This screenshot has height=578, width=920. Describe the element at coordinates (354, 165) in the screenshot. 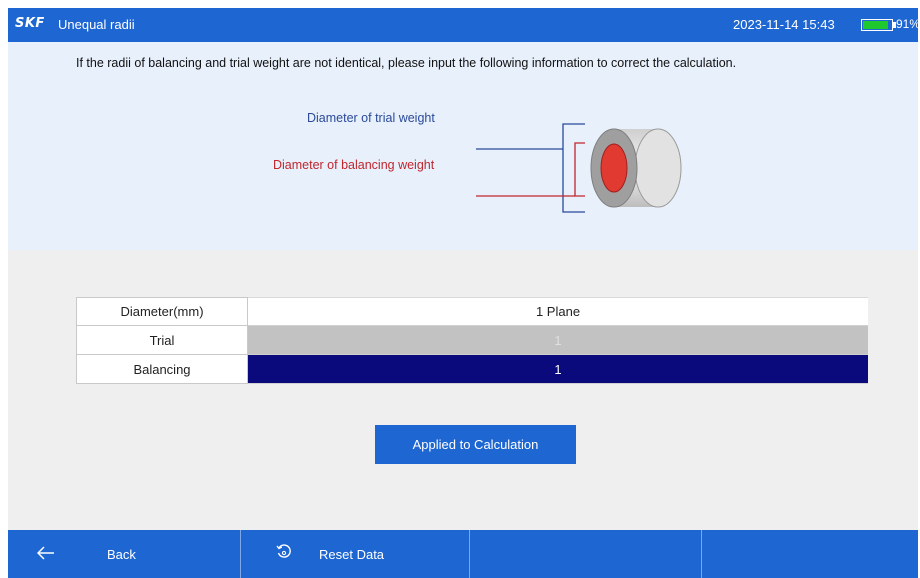

I see `balancing-diameter-label: Diameter of balancing weight` at that location.